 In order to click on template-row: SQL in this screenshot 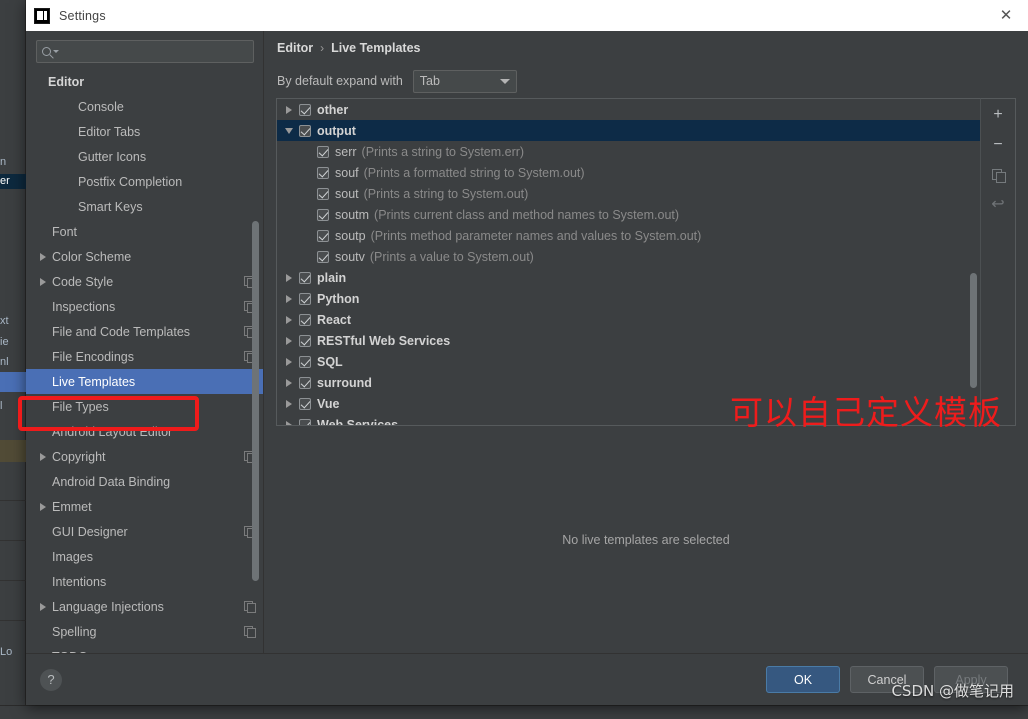, I will do `click(628, 361)`.